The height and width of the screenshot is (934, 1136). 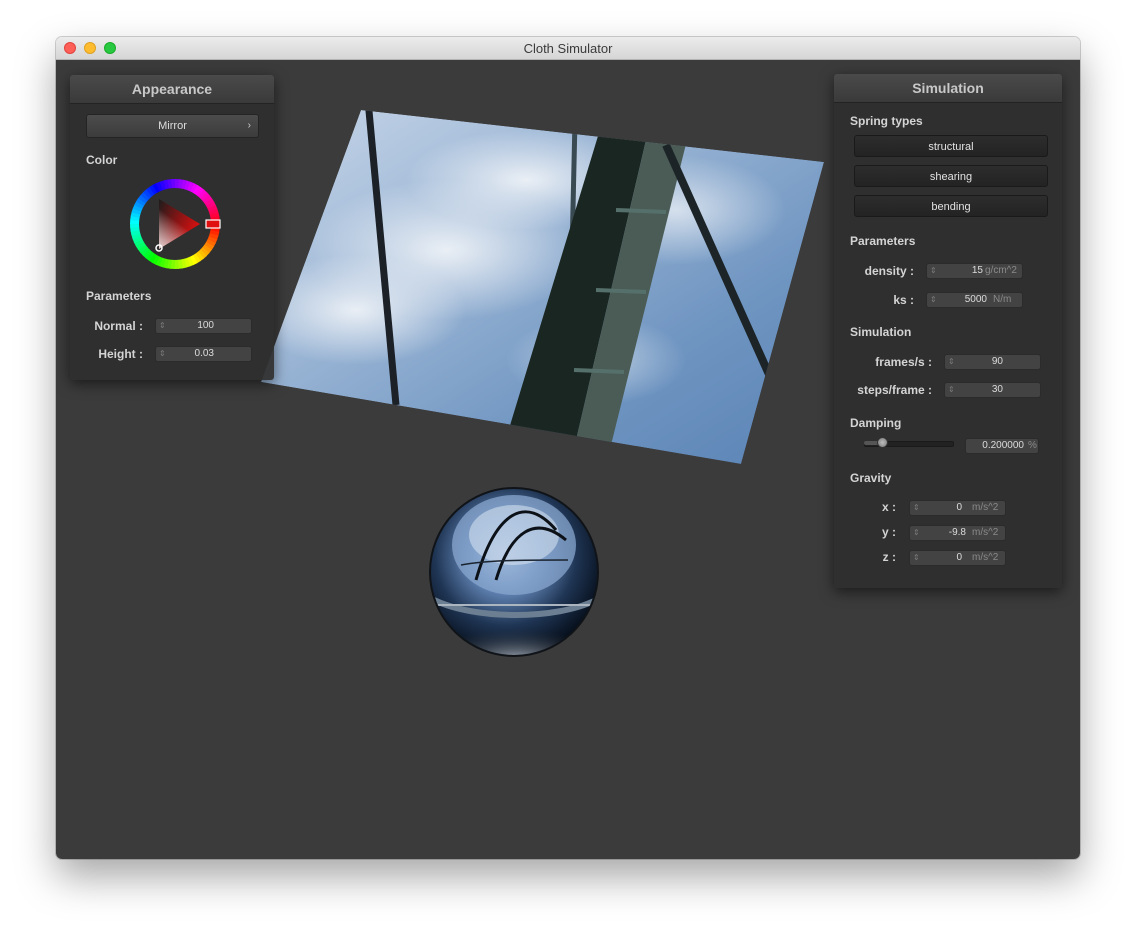 What do you see at coordinates (203, 354) in the screenshot?
I see `height-input: ⇕ 0.03` at bounding box center [203, 354].